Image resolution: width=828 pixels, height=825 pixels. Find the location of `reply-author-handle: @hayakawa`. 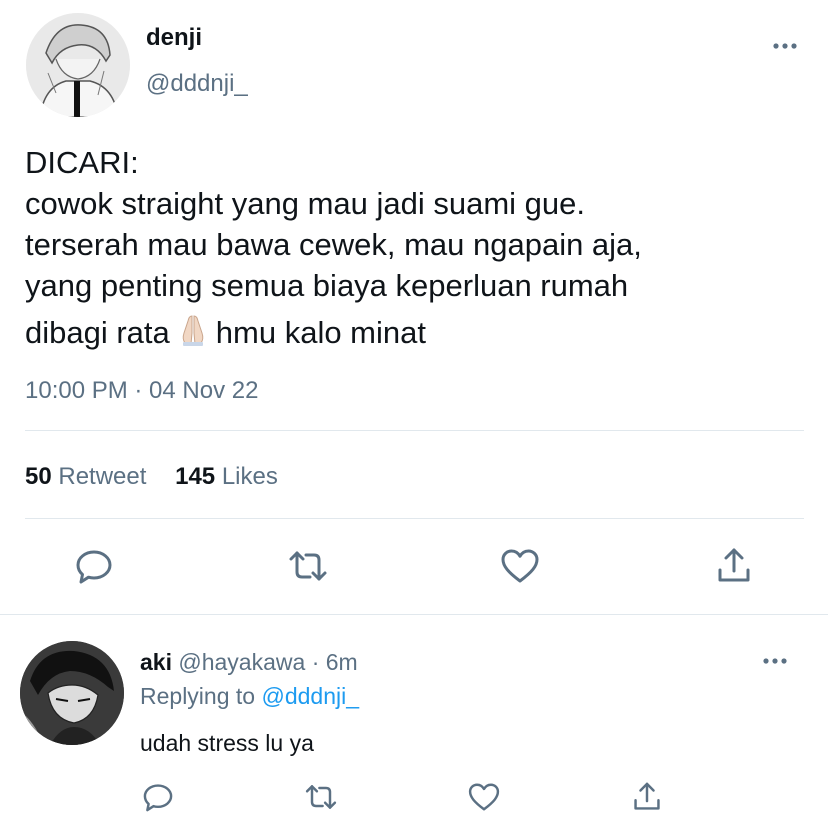

reply-author-handle: @hayakawa is located at coordinates (241, 662).